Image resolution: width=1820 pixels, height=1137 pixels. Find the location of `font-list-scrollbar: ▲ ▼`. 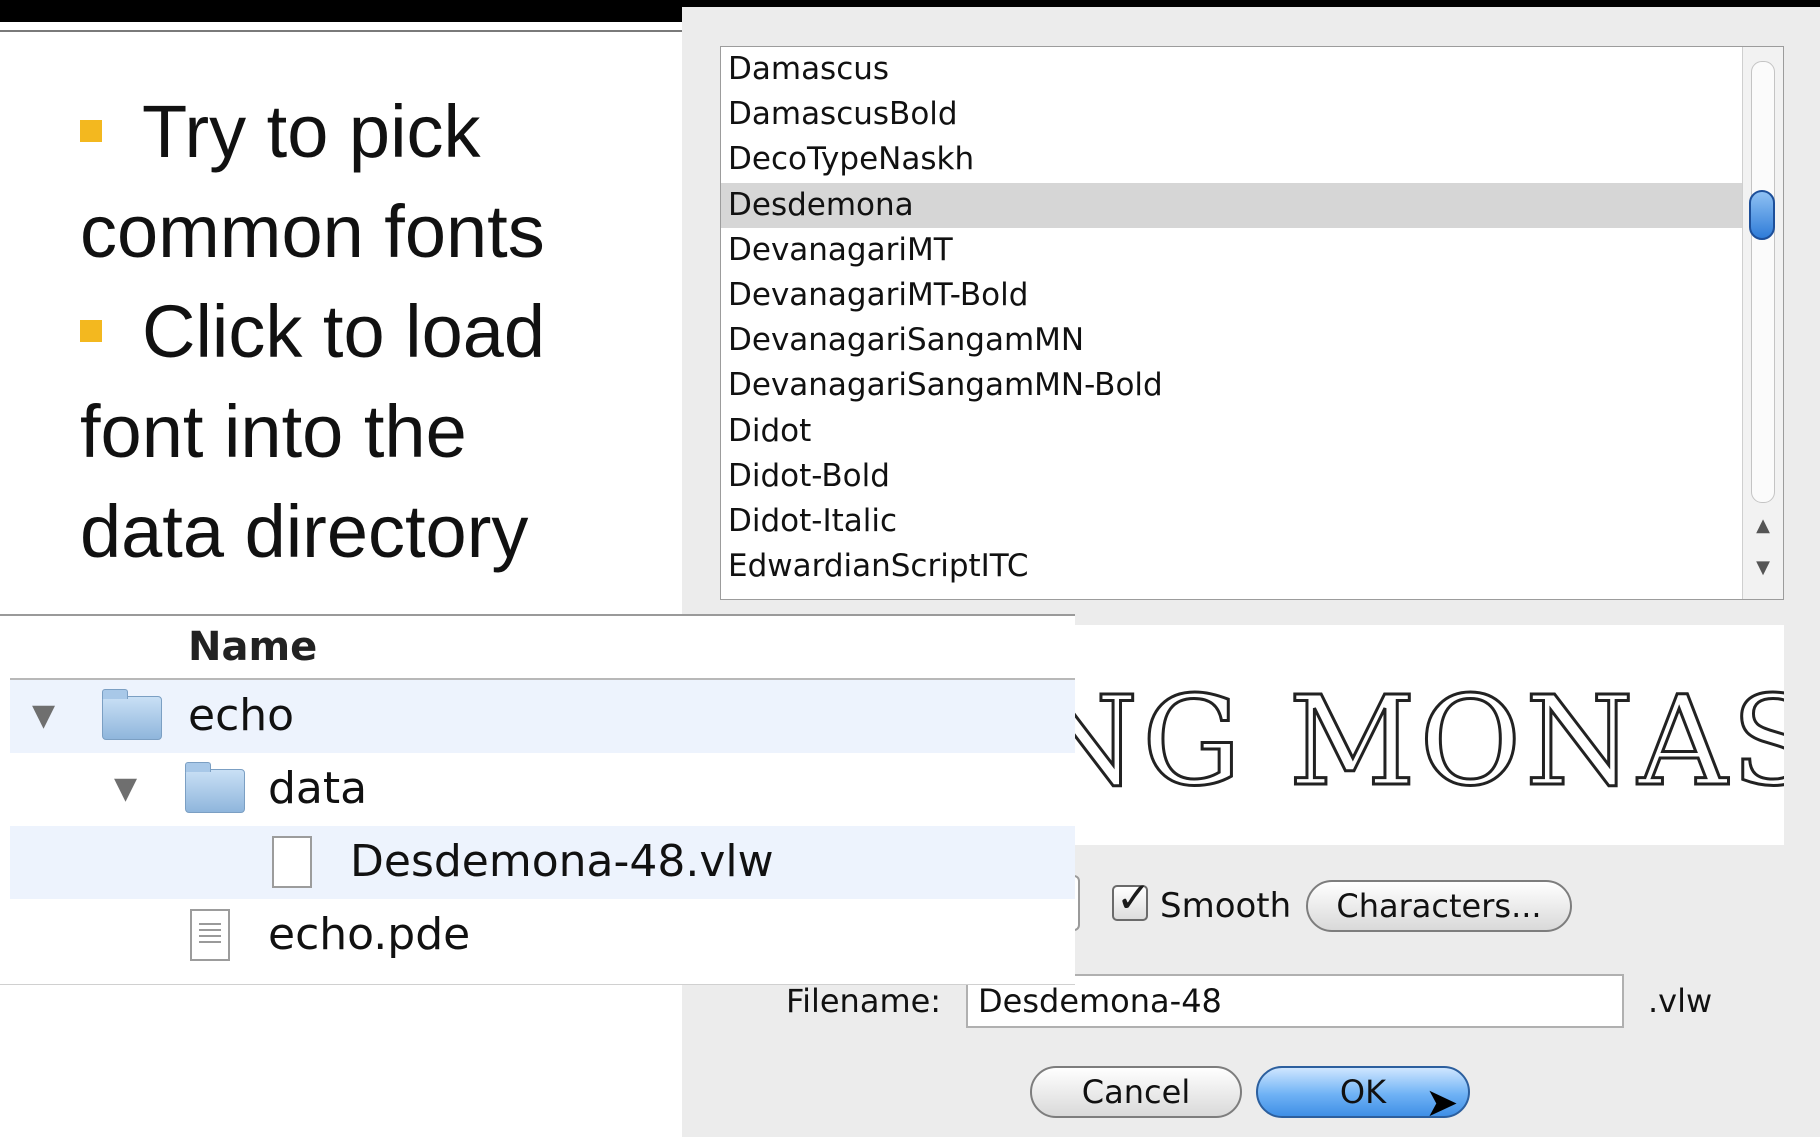

font-list-scrollbar: ▲ ▼ is located at coordinates (1762, 323).